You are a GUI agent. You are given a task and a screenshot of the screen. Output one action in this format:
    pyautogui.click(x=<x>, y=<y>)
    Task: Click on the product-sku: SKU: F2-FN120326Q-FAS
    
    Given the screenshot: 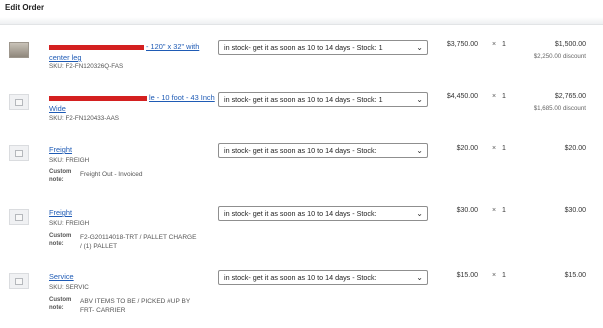 What is the action you would take?
    pyautogui.click(x=86, y=66)
    